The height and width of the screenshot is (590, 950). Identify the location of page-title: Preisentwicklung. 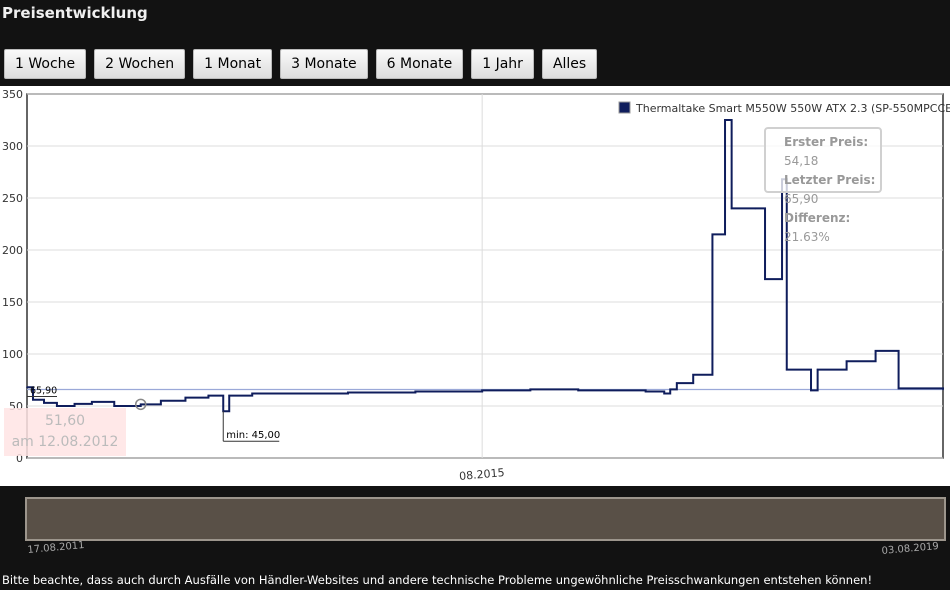
(75, 13).